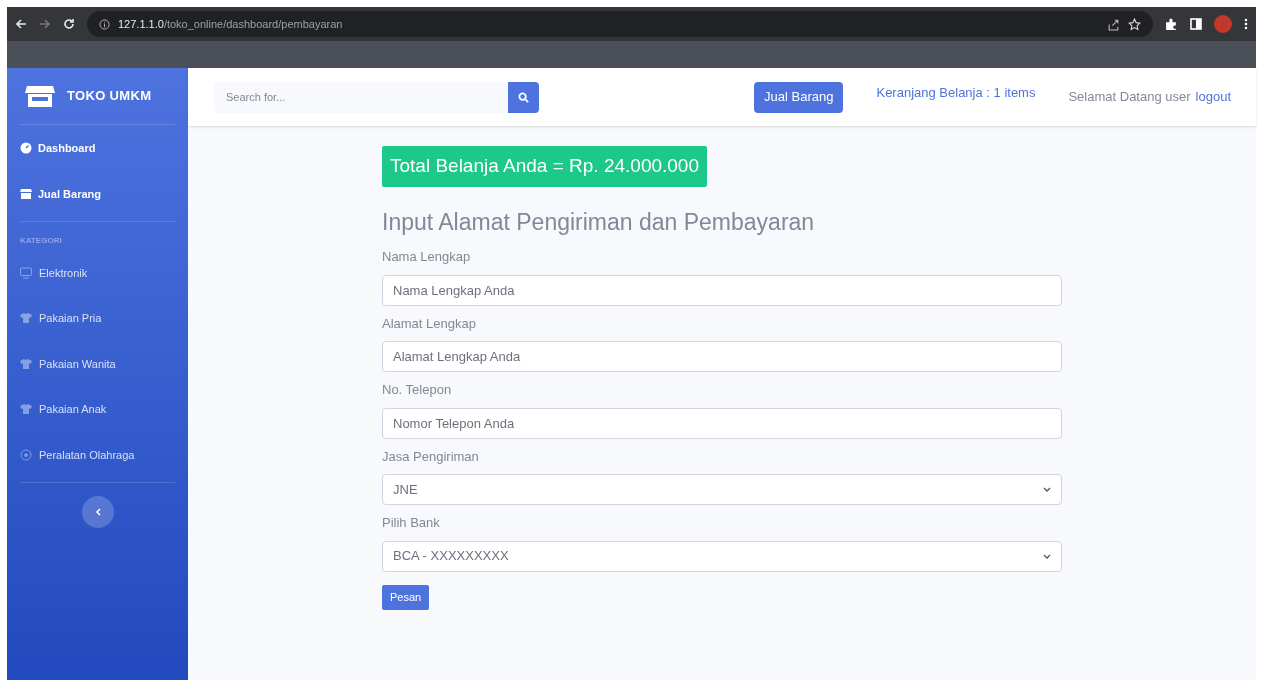 The width and height of the screenshot is (1263, 680). Describe the element at coordinates (426, 257) in the screenshot. I see `field-label: Nama Lengkap` at that location.